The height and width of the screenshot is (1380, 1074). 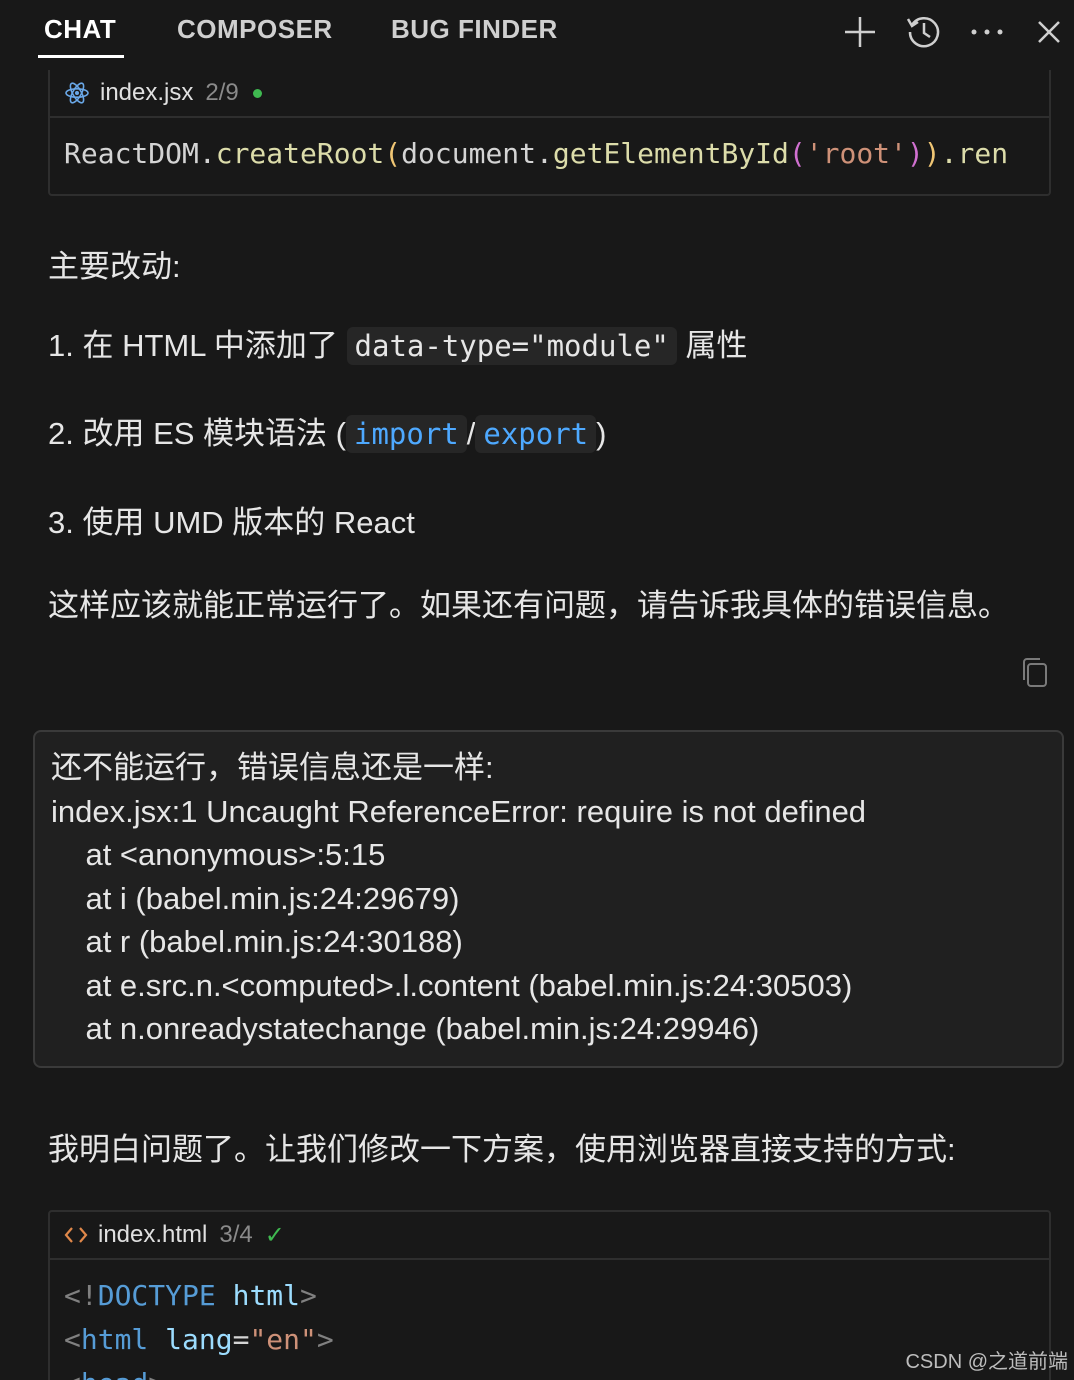 What do you see at coordinates (549, 1320) in the screenshot?
I see `code-body: <!DOCTYPE html> <html lang="en"> <head>` at bounding box center [549, 1320].